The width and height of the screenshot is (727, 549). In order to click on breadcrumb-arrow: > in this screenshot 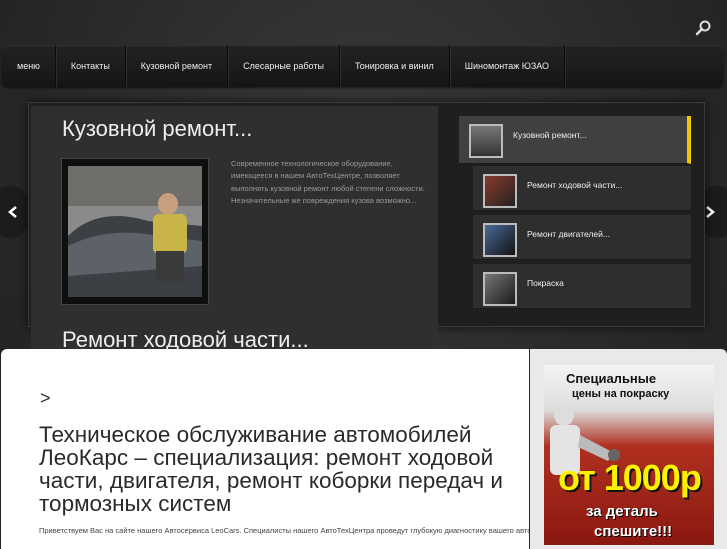, I will do `click(45, 398)`.